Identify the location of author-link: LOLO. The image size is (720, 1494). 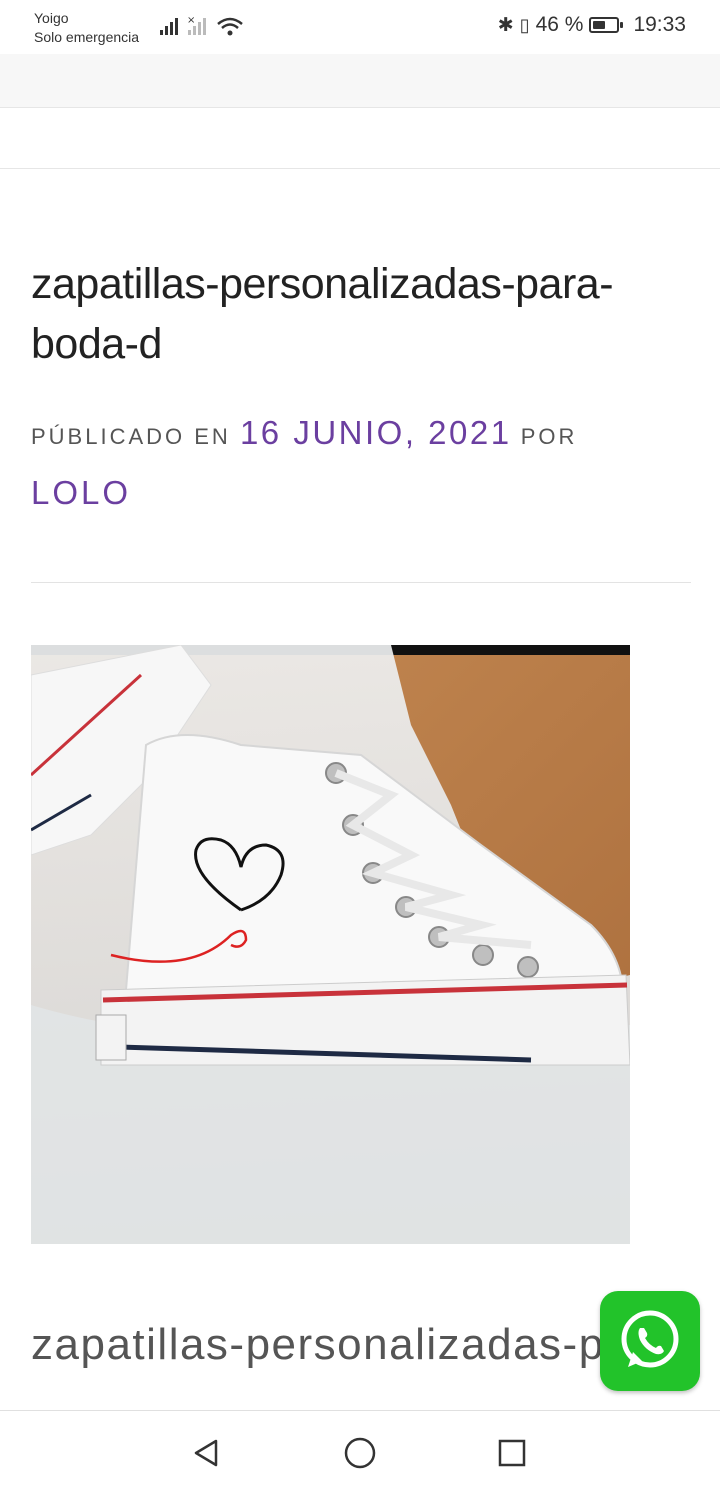
(81, 492).